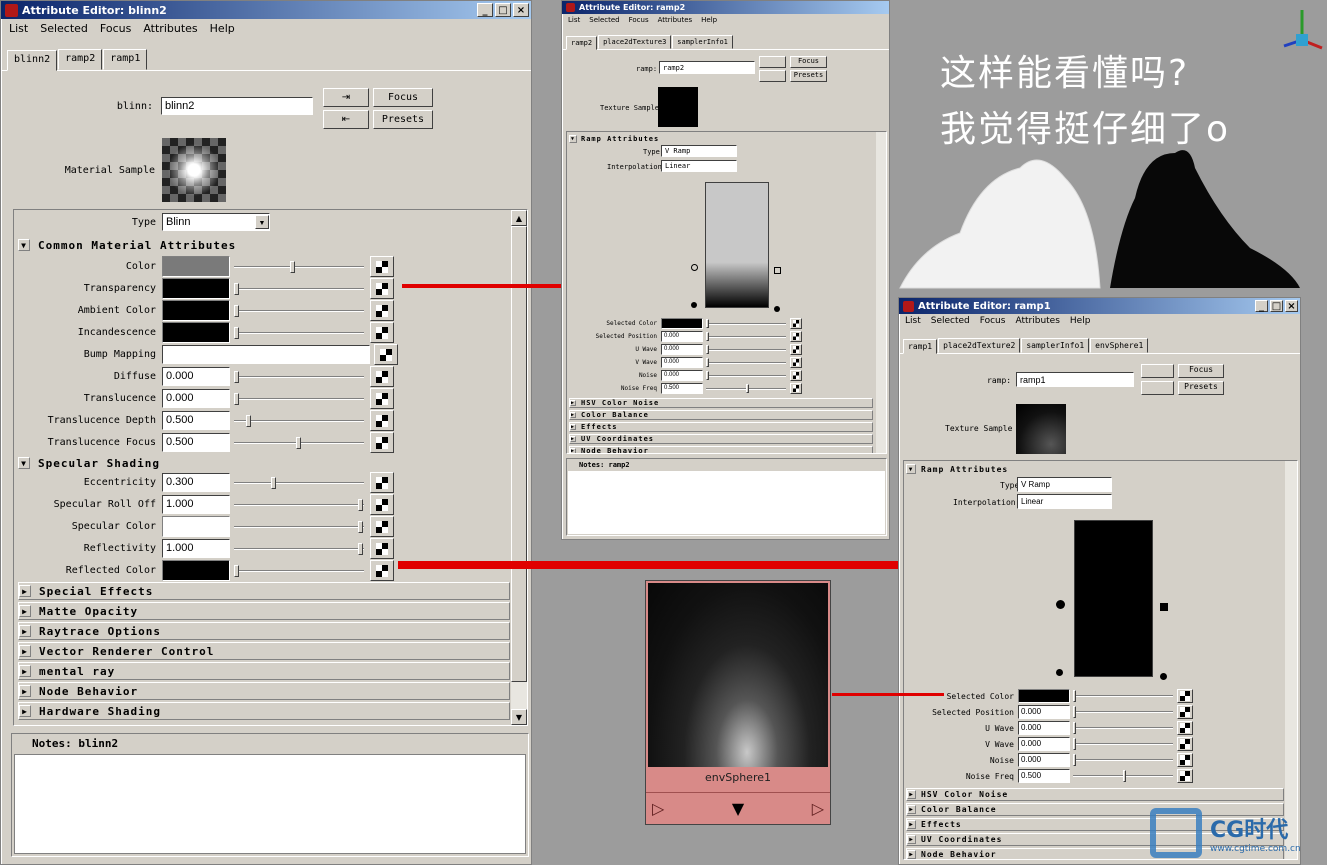  I want to click on close-button: ×, so click(521, 10).